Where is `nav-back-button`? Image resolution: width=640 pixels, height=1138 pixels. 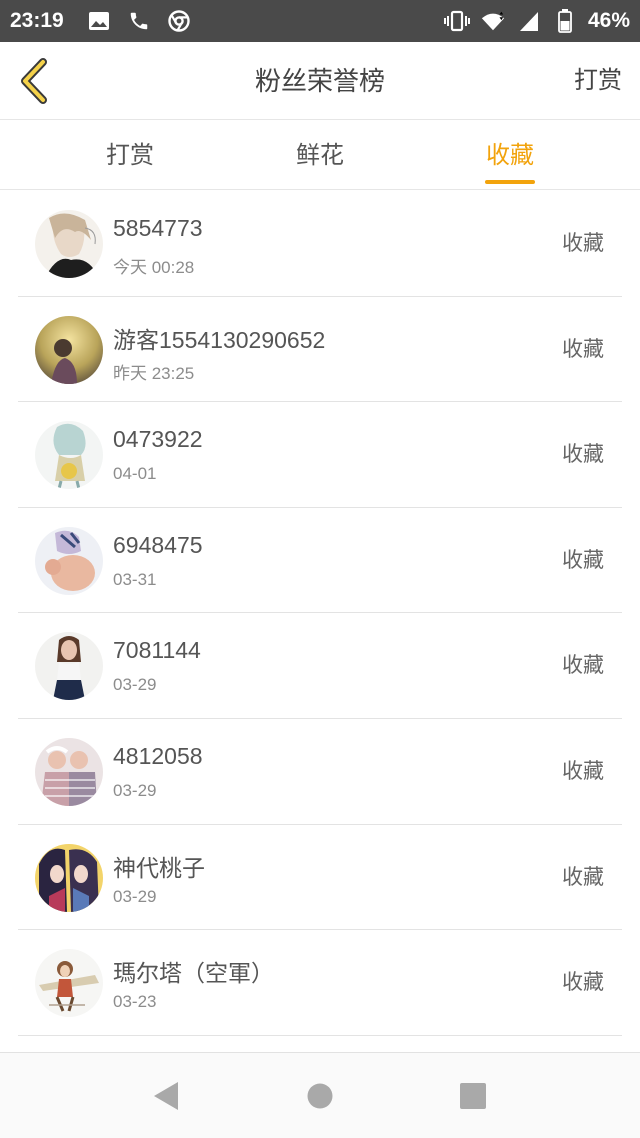
nav-back-button is located at coordinates (166, 1096).